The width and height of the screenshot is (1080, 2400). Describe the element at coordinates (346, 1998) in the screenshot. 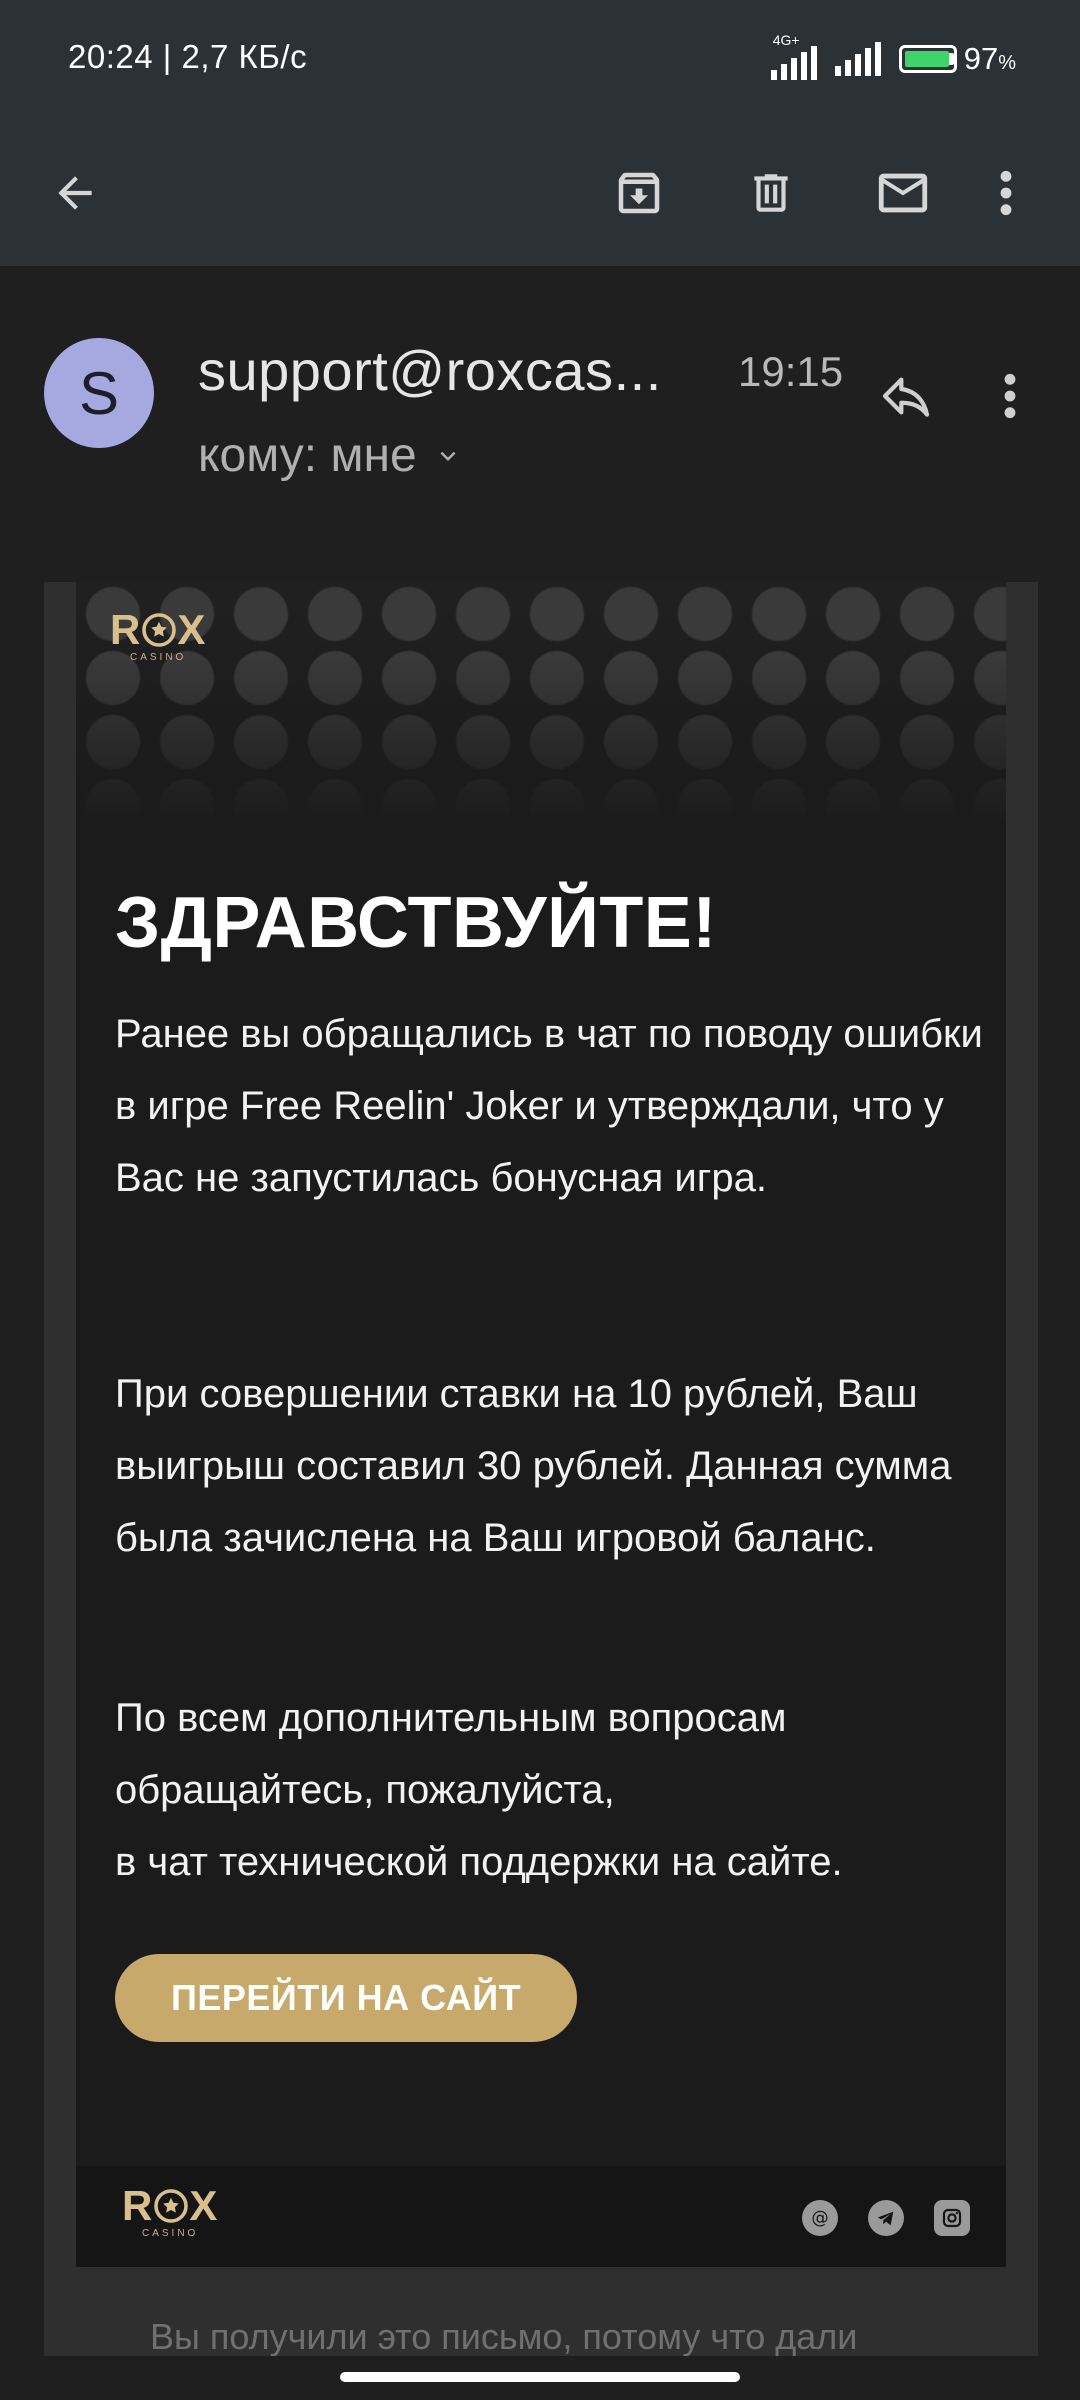

I see `go-to-site-button: ПЕРЕЙТИ НА САЙТ` at that location.